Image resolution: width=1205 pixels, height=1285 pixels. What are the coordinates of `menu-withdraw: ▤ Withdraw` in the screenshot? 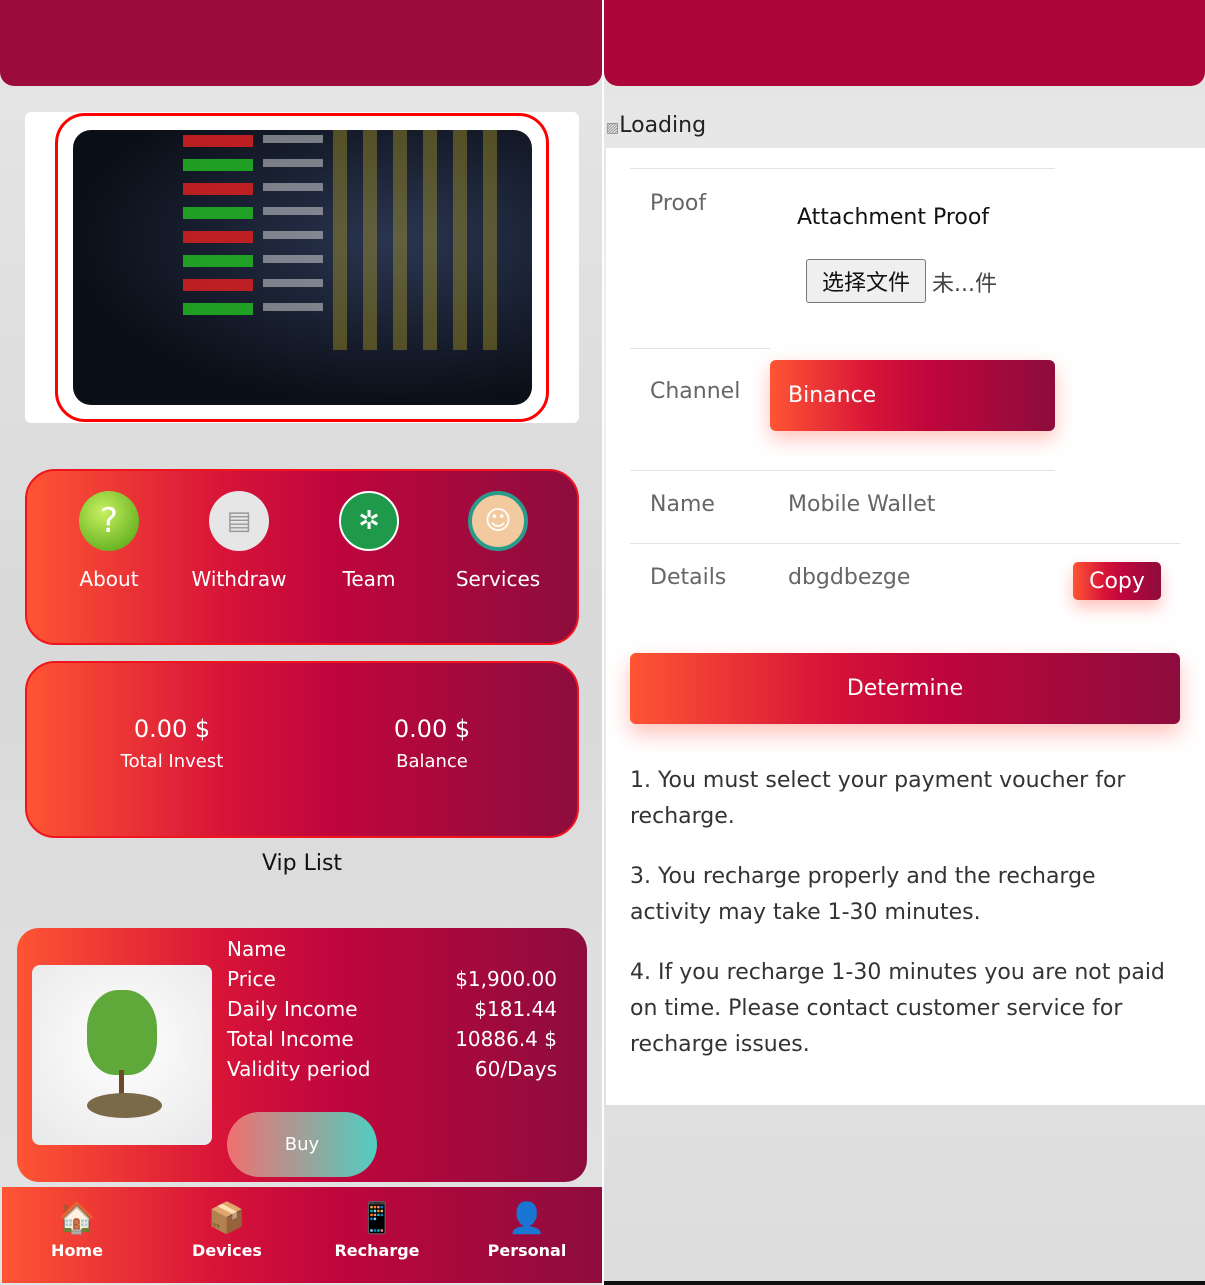 It's located at (239, 541).